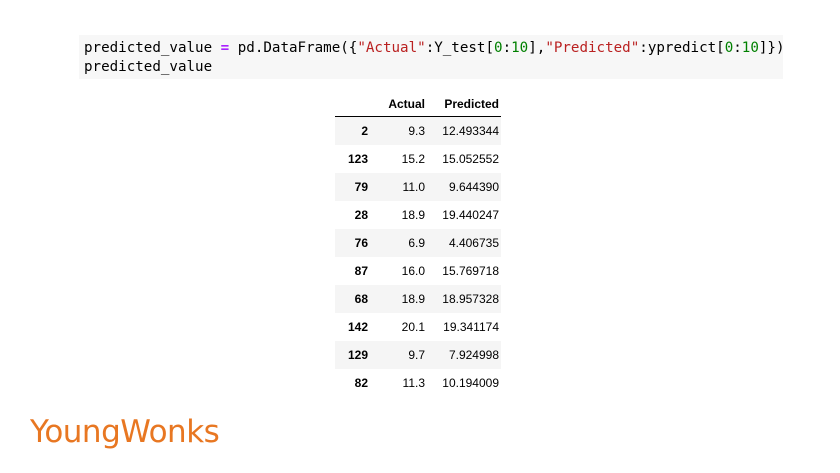 The height and width of the screenshot is (473, 840). I want to click on table-row: 2 9.3 12.493344, so click(418, 130).